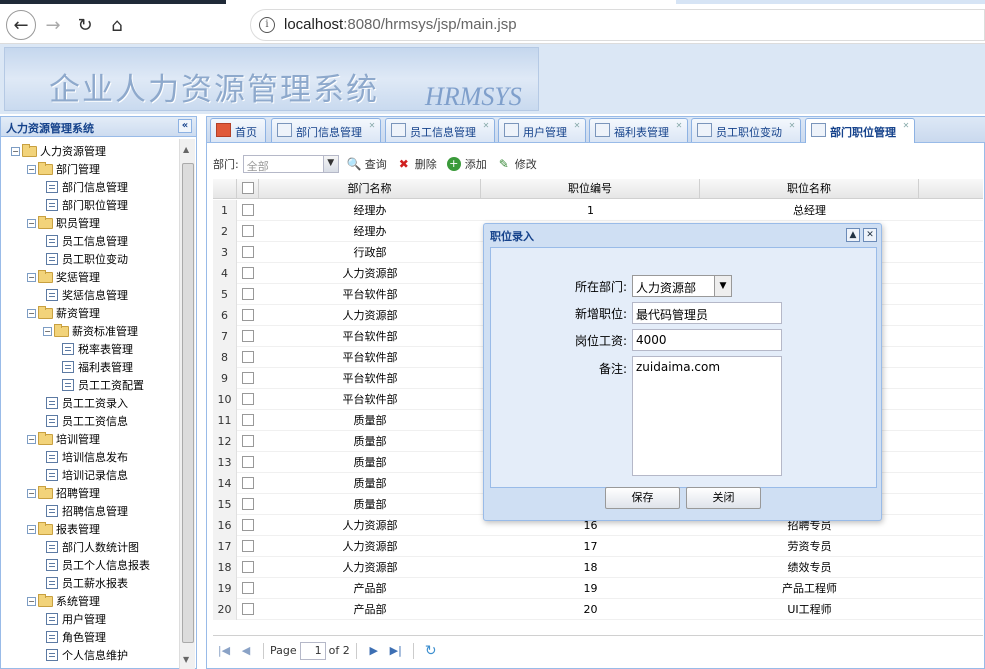  I want to click on tree-item: 员工信息管理, so click(87, 241).